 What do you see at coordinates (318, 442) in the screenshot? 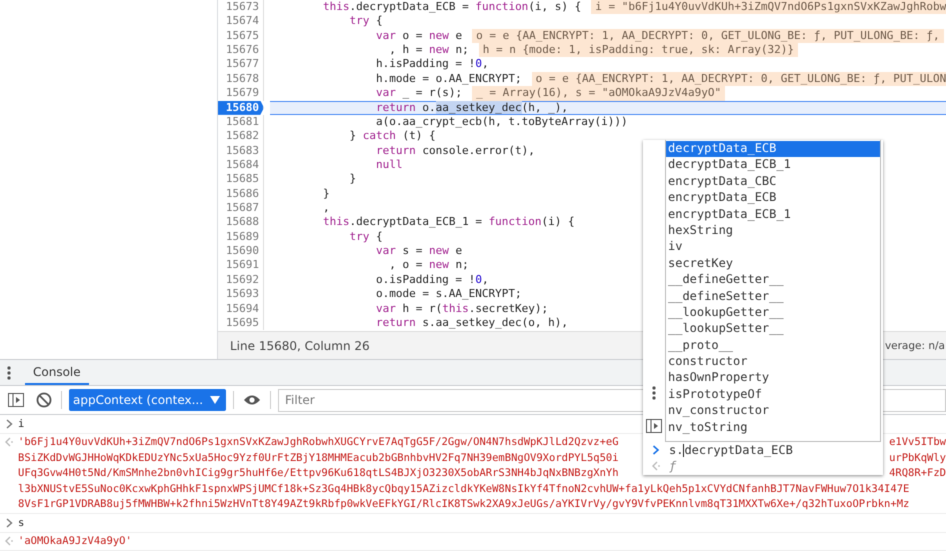
I see `string-result: 'b6Fj1u4Y0uvVdKUh+3iZmQV7ndO6Ps1gxnSVxKZawJghRobwhXUGCYrvE7AqTgG5F/2Ggw/ON4N7hsdWpKJlLd2Qzvz+eG` at bounding box center [318, 442].